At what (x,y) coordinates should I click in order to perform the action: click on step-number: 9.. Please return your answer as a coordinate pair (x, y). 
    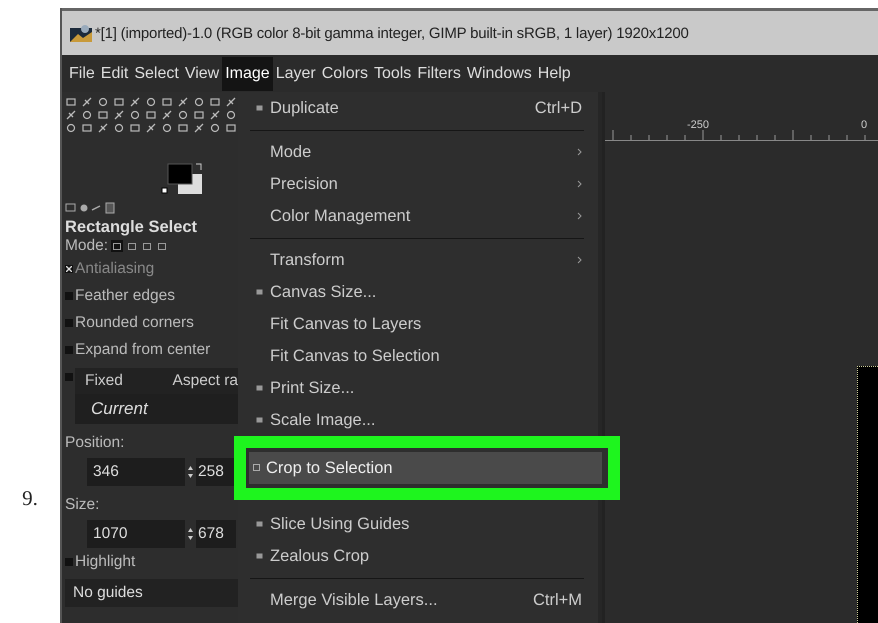
    Looking at the image, I should click on (30, 498).